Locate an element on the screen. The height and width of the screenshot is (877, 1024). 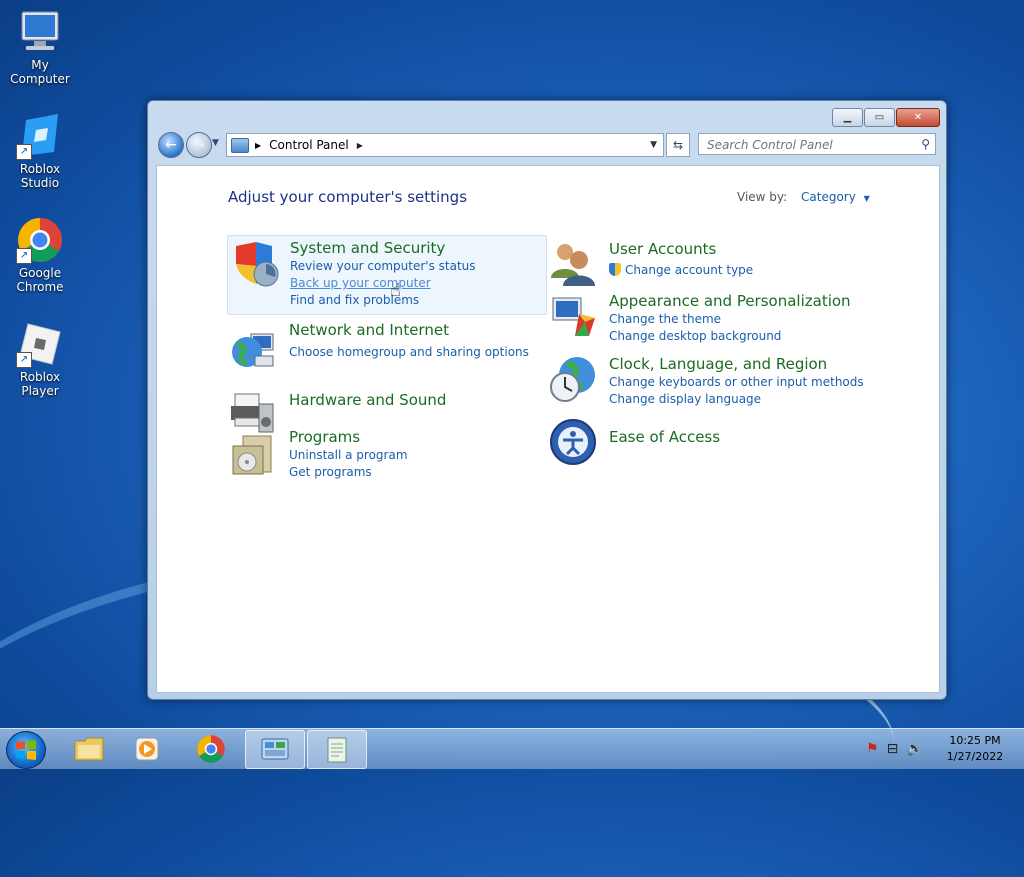
users-icon is located at coordinates (573, 264).